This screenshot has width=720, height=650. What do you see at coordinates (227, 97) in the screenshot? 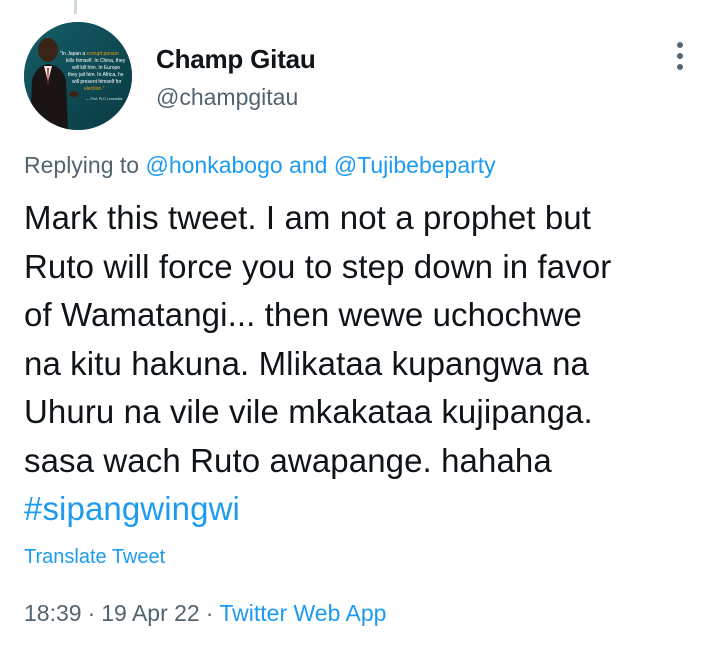
I see `author-handle: @champgitau` at bounding box center [227, 97].